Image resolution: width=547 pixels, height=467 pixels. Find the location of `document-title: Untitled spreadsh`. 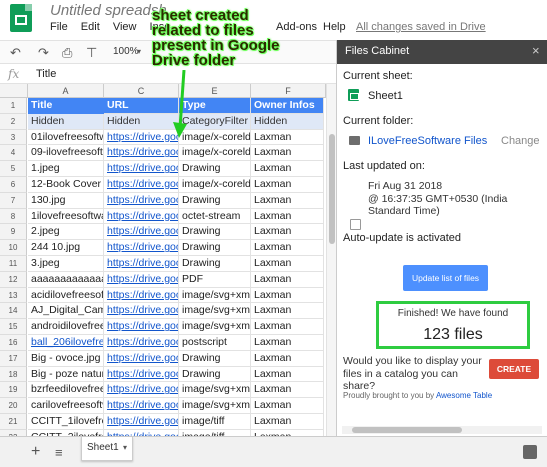

document-title: Untitled spreadsh is located at coordinates (108, 10).